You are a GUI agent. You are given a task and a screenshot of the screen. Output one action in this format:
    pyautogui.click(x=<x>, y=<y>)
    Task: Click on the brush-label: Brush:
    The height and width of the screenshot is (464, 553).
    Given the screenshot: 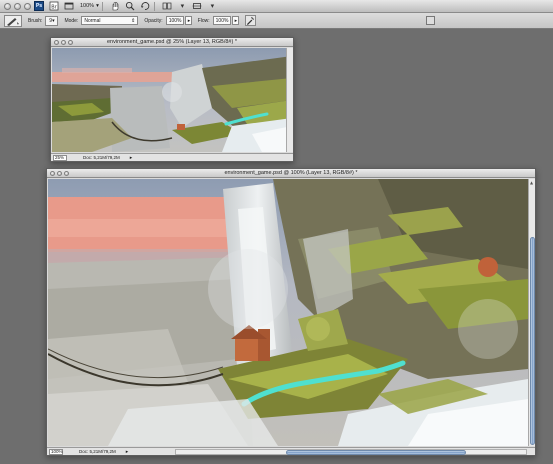 What is the action you would take?
    pyautogui.click(x=35, y=20)
    